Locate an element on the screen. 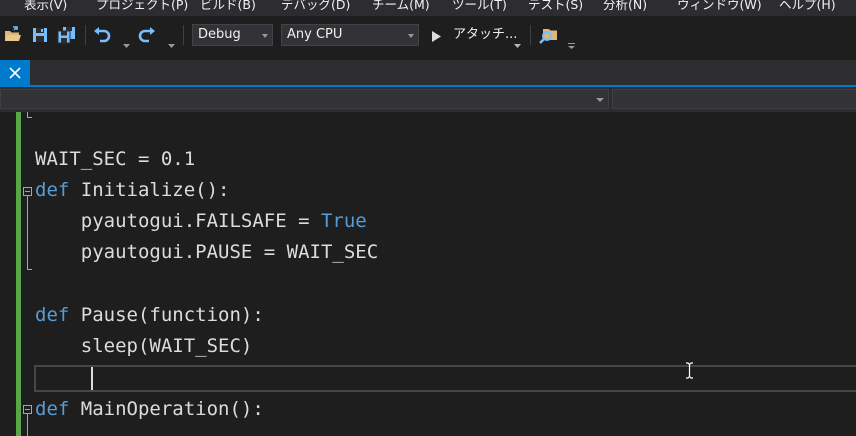  code-line: def Initialize(): is located at coordinates (132, 190).